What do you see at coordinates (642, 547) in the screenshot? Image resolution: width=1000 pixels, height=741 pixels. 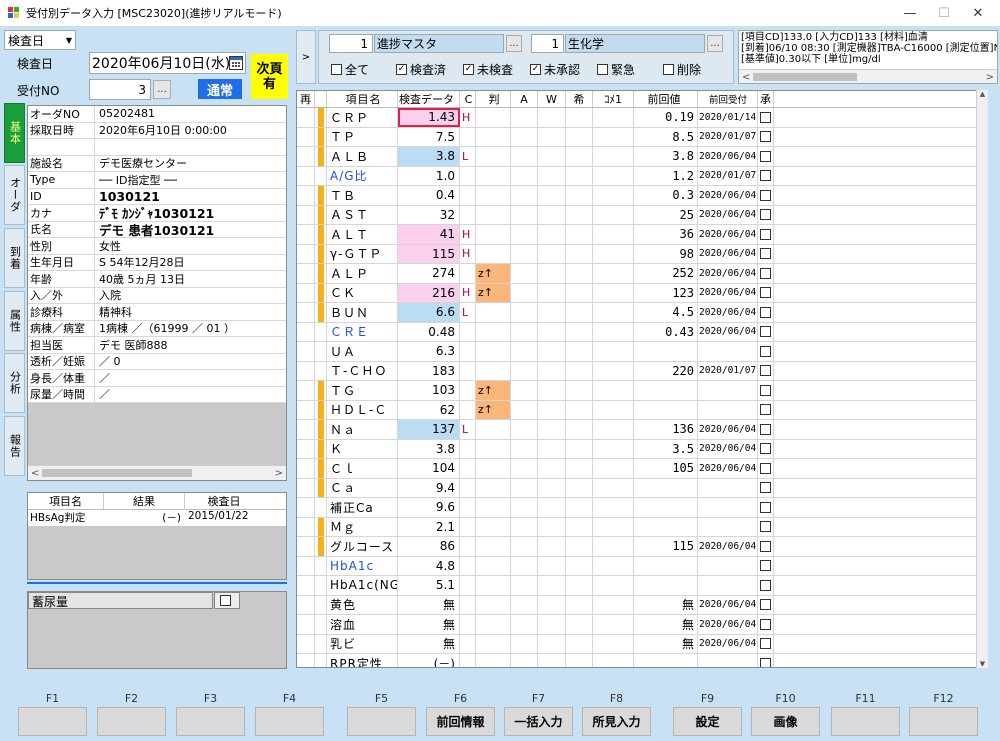 I see `grid-row: グルコース 86 115 2020/06/04[` at bounding box center [642, 547].